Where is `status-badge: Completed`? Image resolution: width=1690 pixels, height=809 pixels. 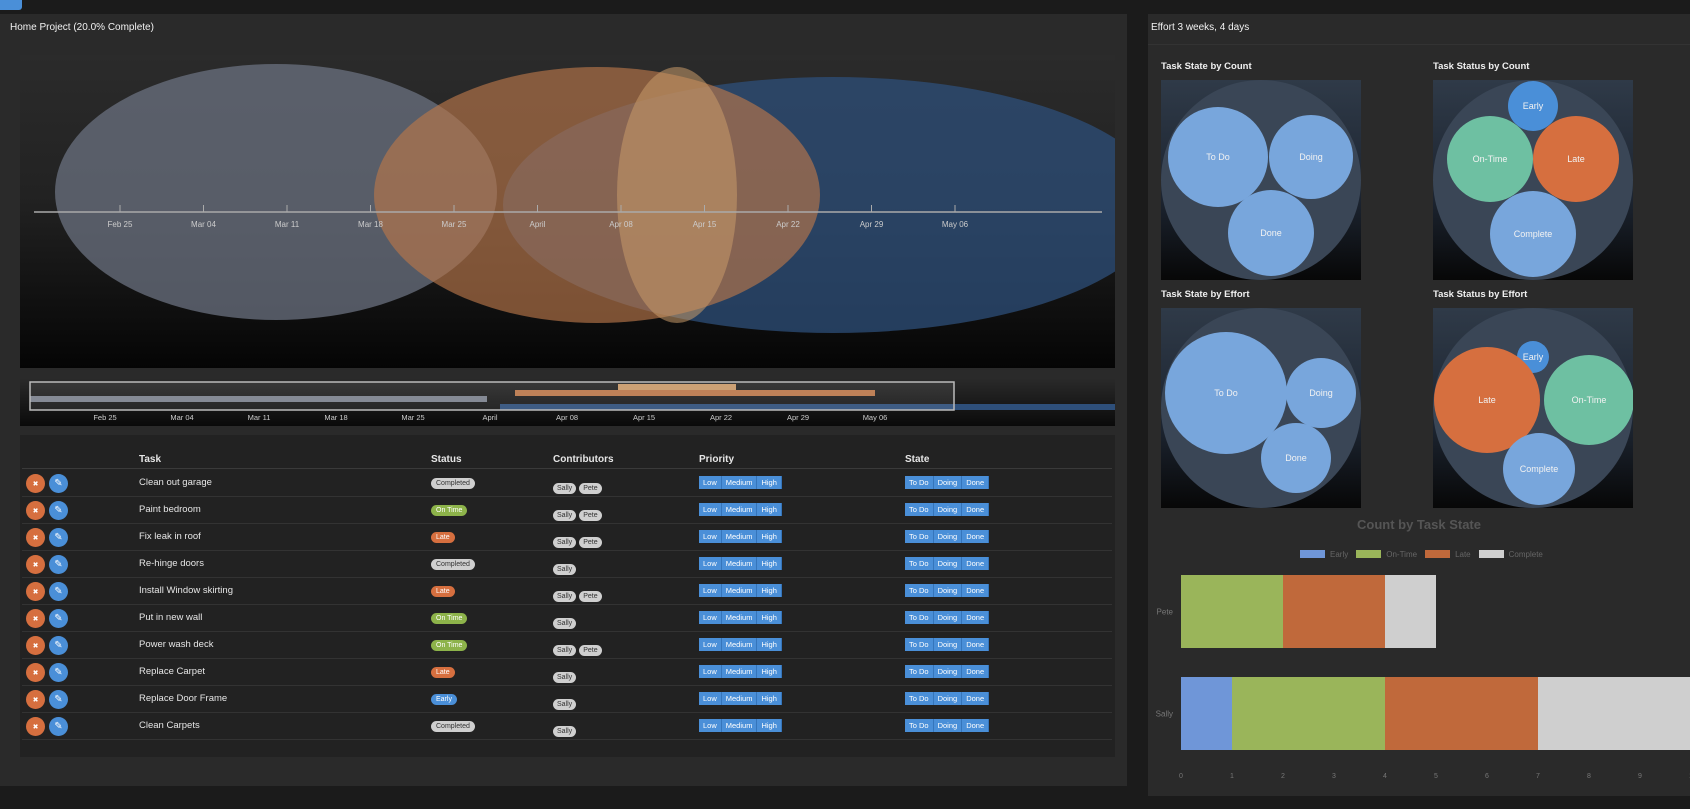 status-badge: Completed is located at coordinates (453, 564).